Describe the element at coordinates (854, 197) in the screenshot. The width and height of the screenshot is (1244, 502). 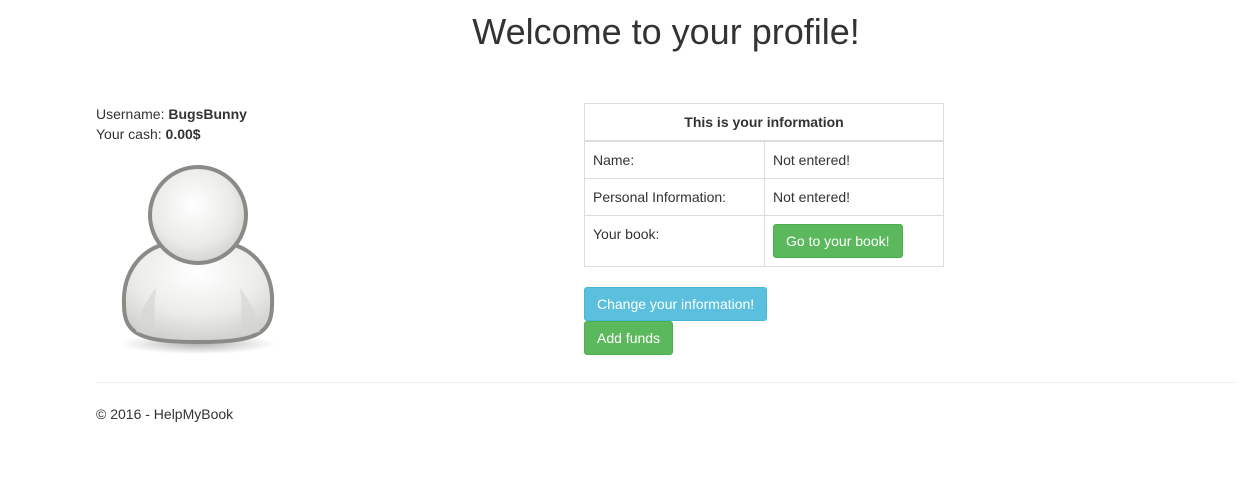
I see `personal-information-value: Not entered!` at that location.